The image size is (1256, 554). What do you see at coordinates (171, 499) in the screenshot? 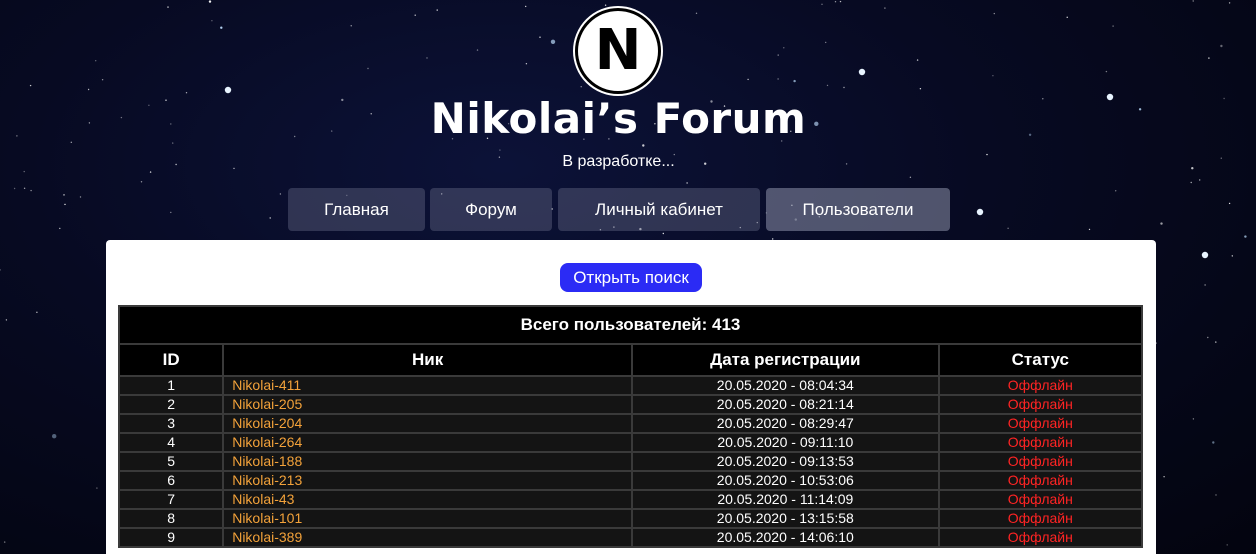
I see `user-id: 7` at bounding box center [171, 499].